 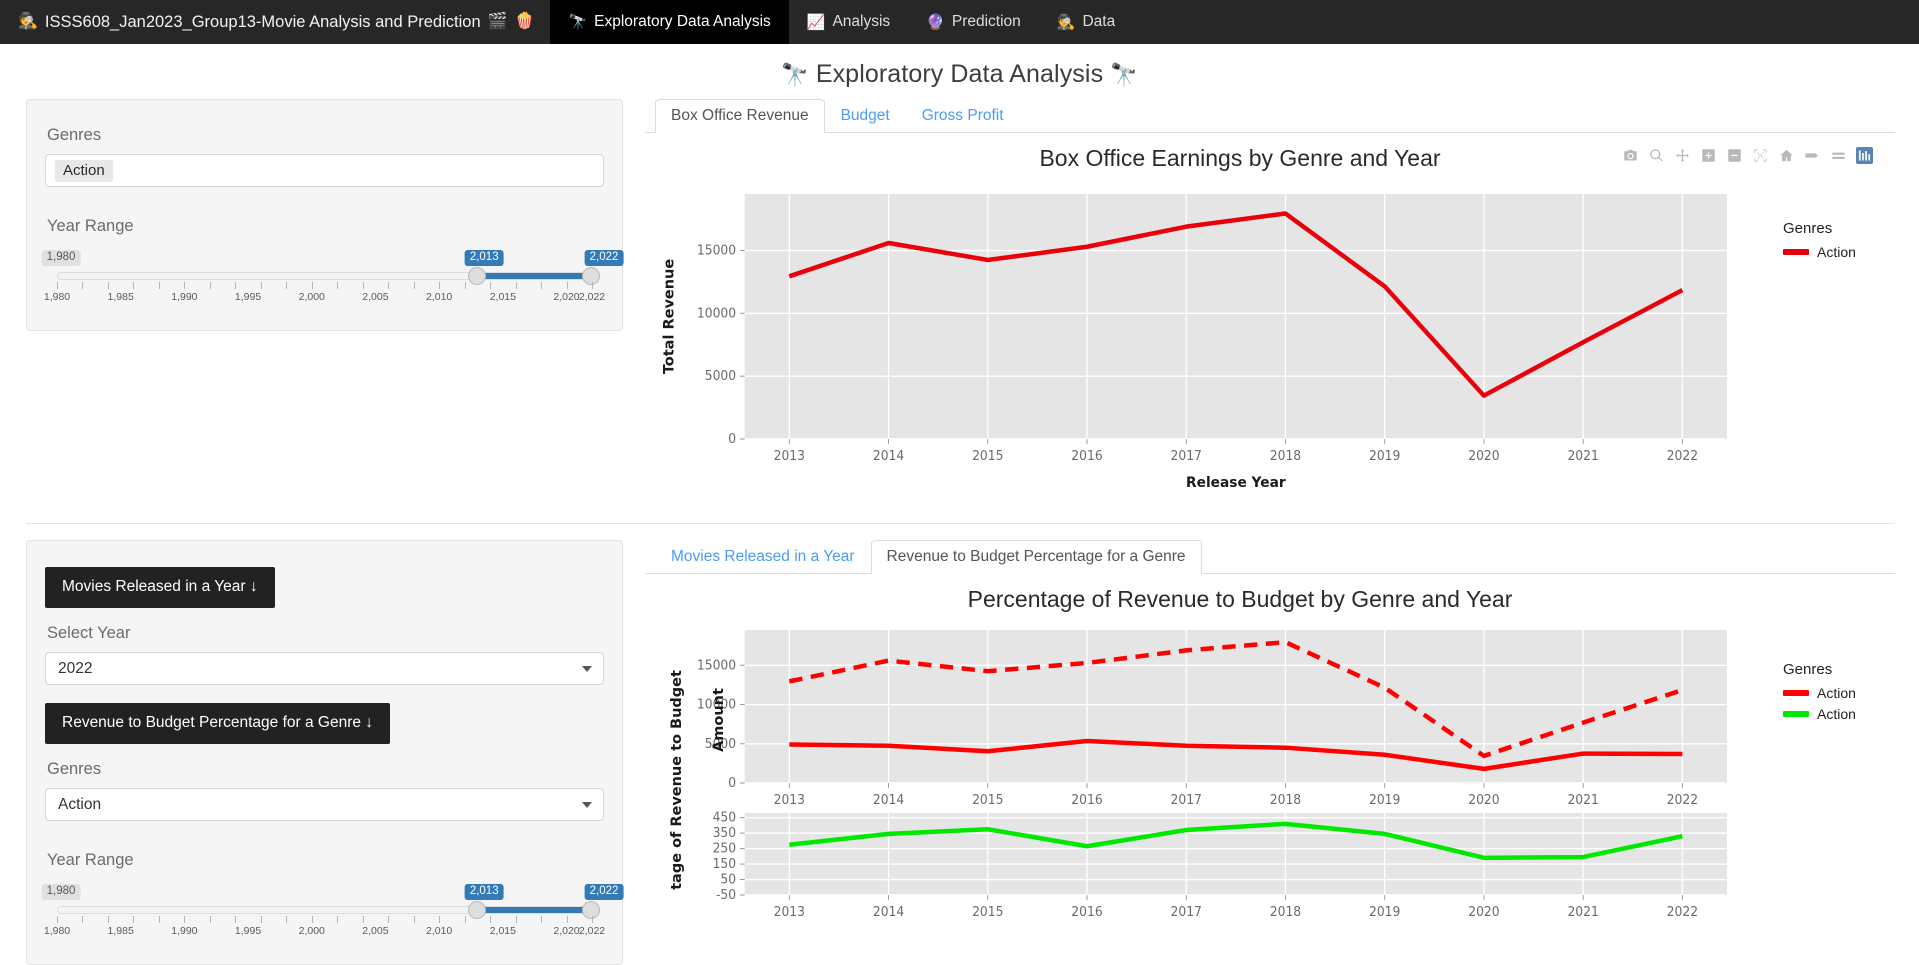 What do you see at coordinates (439, 297) in the screenshot?
I see `slider-tick-label: 2,010` at bounding box center [439, 297].